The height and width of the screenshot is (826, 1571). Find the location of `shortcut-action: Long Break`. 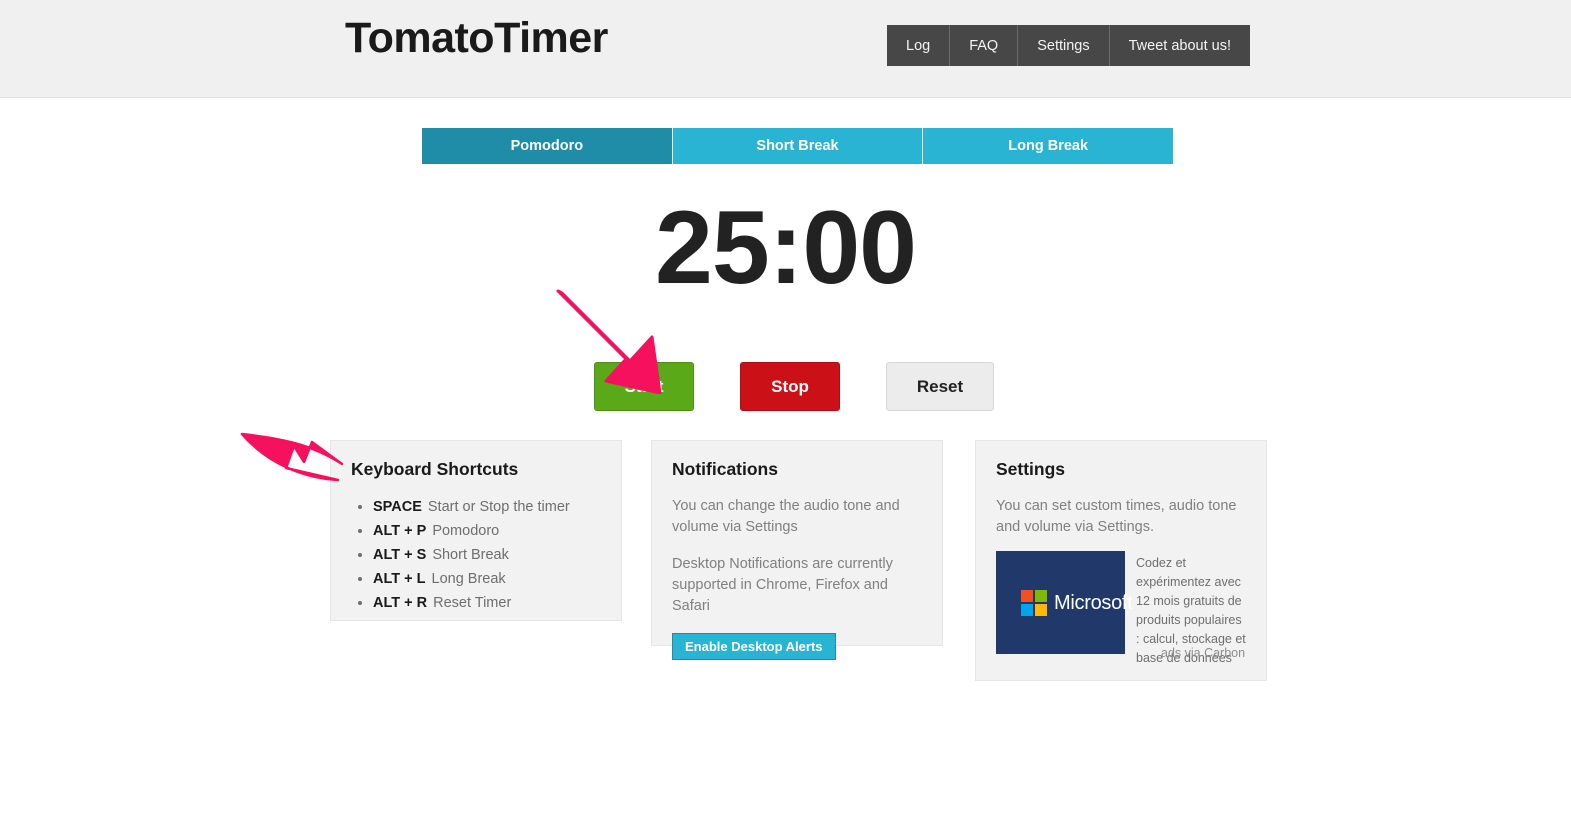

shortcut-action: Long Break is located at coordinates (468, 579).